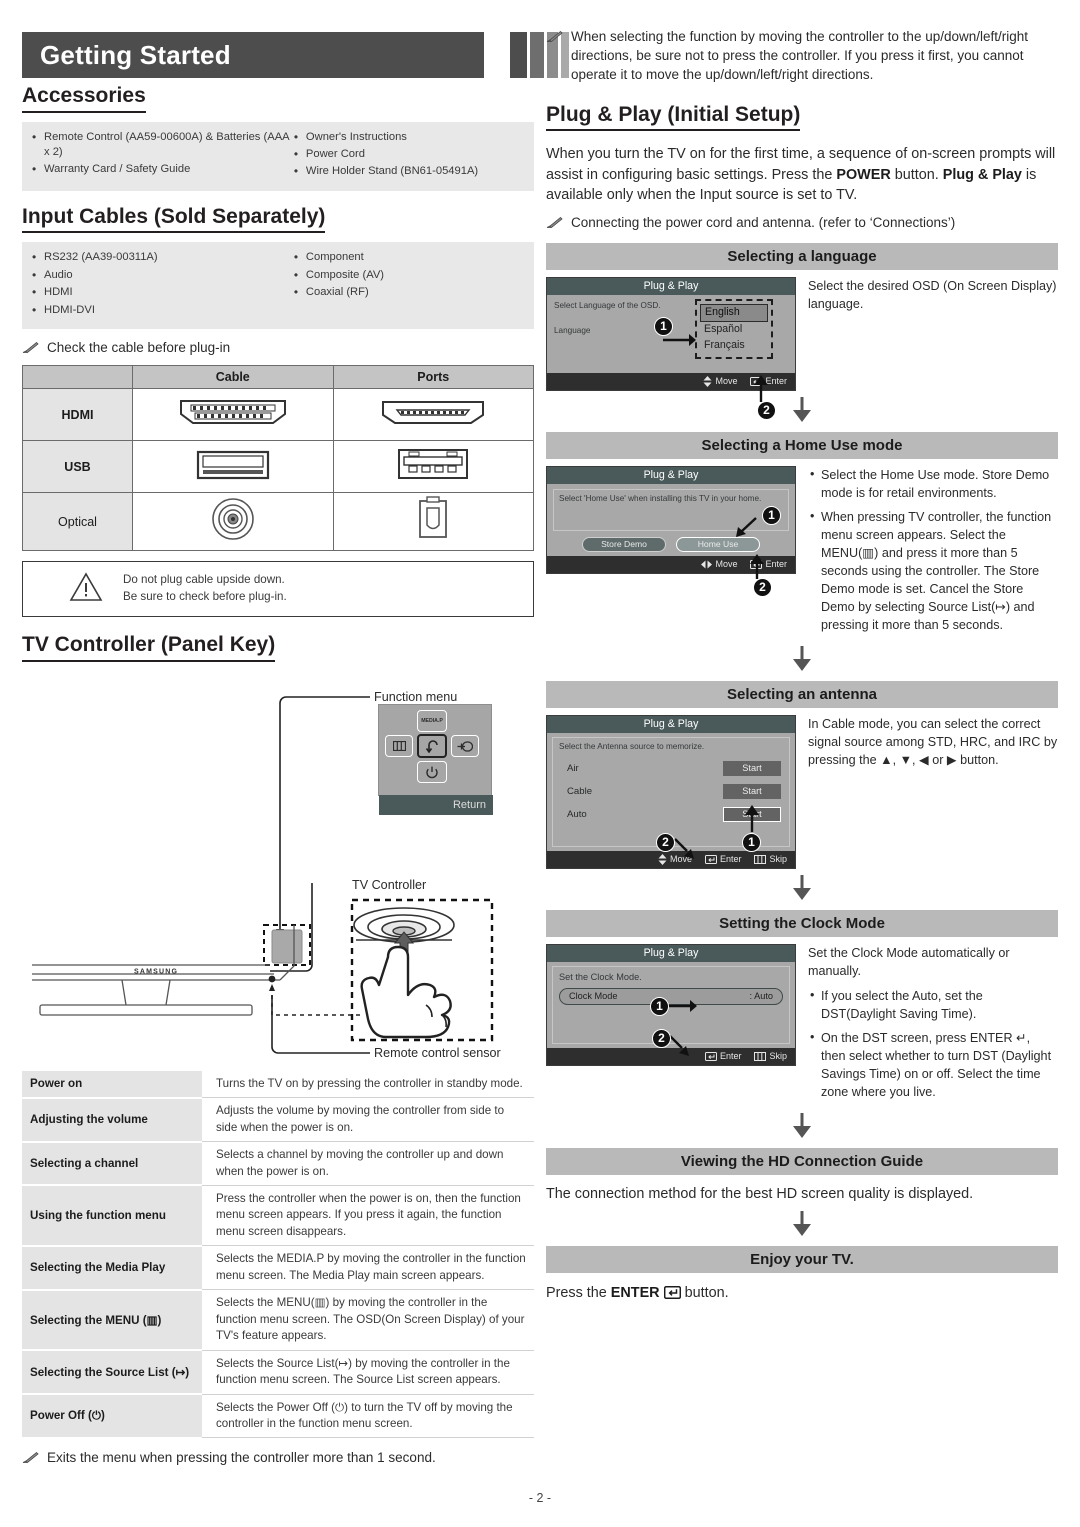 The height and width of the screenshot is (1527, 1080). Describe the element at coordinates (436, 805) in the screenshot. I see `return-label: Return` at that location.